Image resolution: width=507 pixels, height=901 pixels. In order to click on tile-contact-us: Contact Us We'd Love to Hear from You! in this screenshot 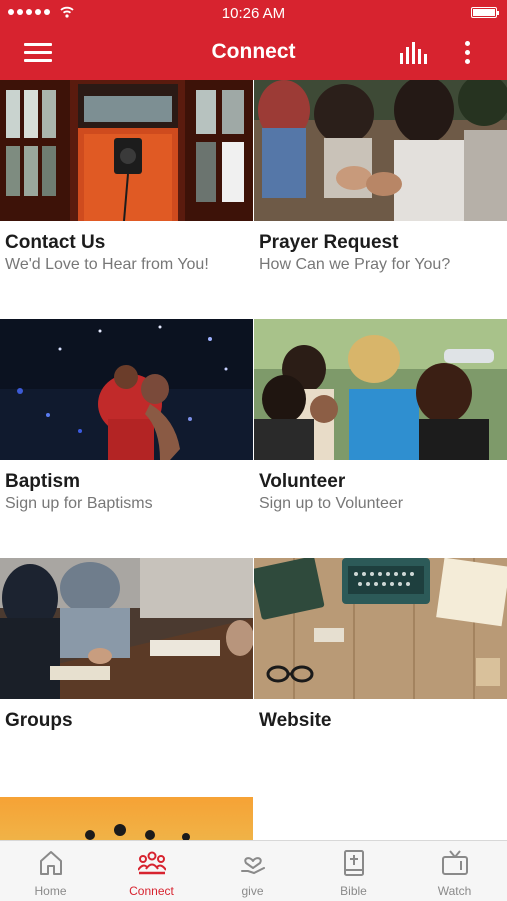, I will do `click(126, 199)`.